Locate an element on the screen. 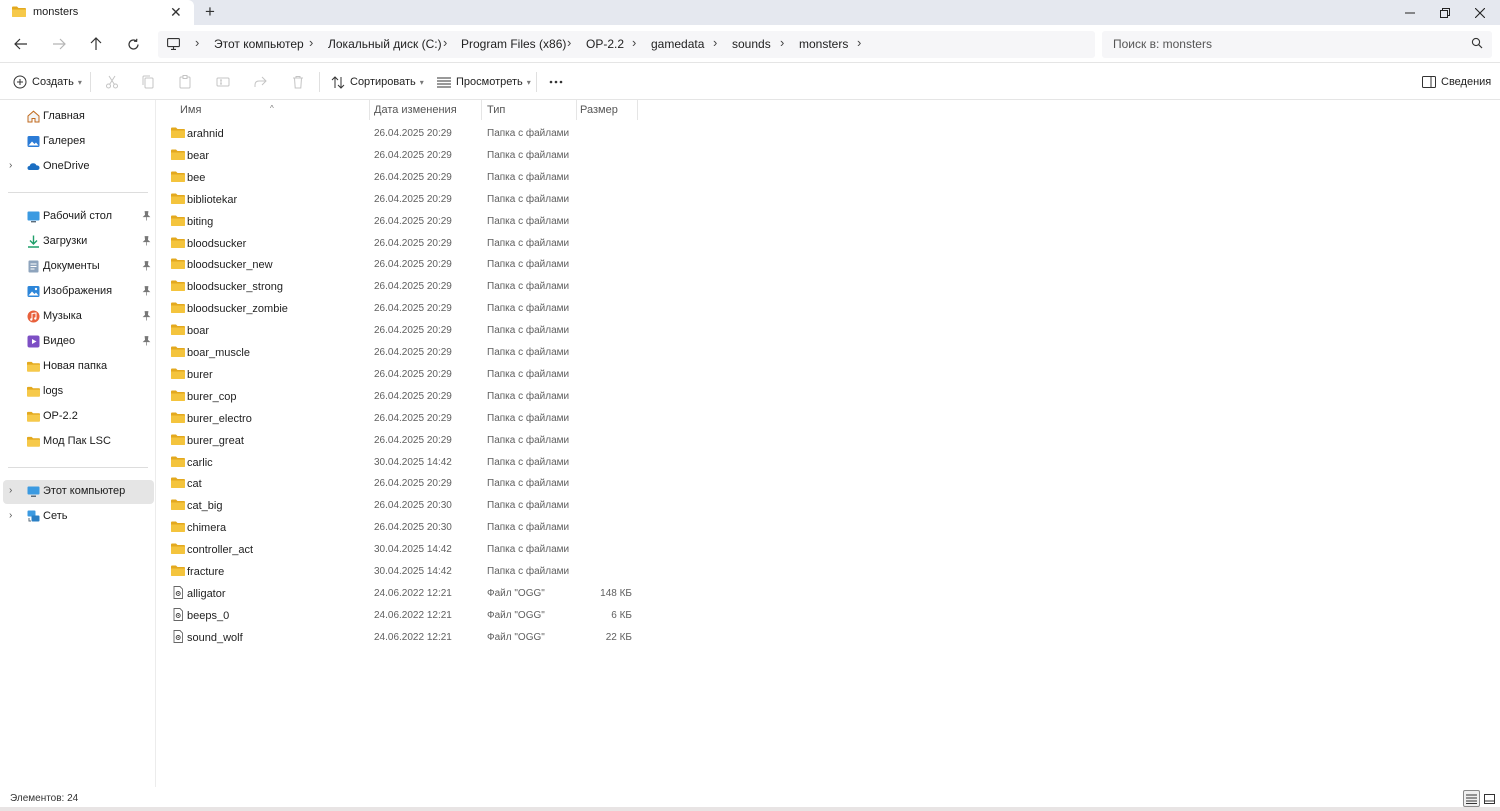  refresh-button is located at coordinates (133, 44).